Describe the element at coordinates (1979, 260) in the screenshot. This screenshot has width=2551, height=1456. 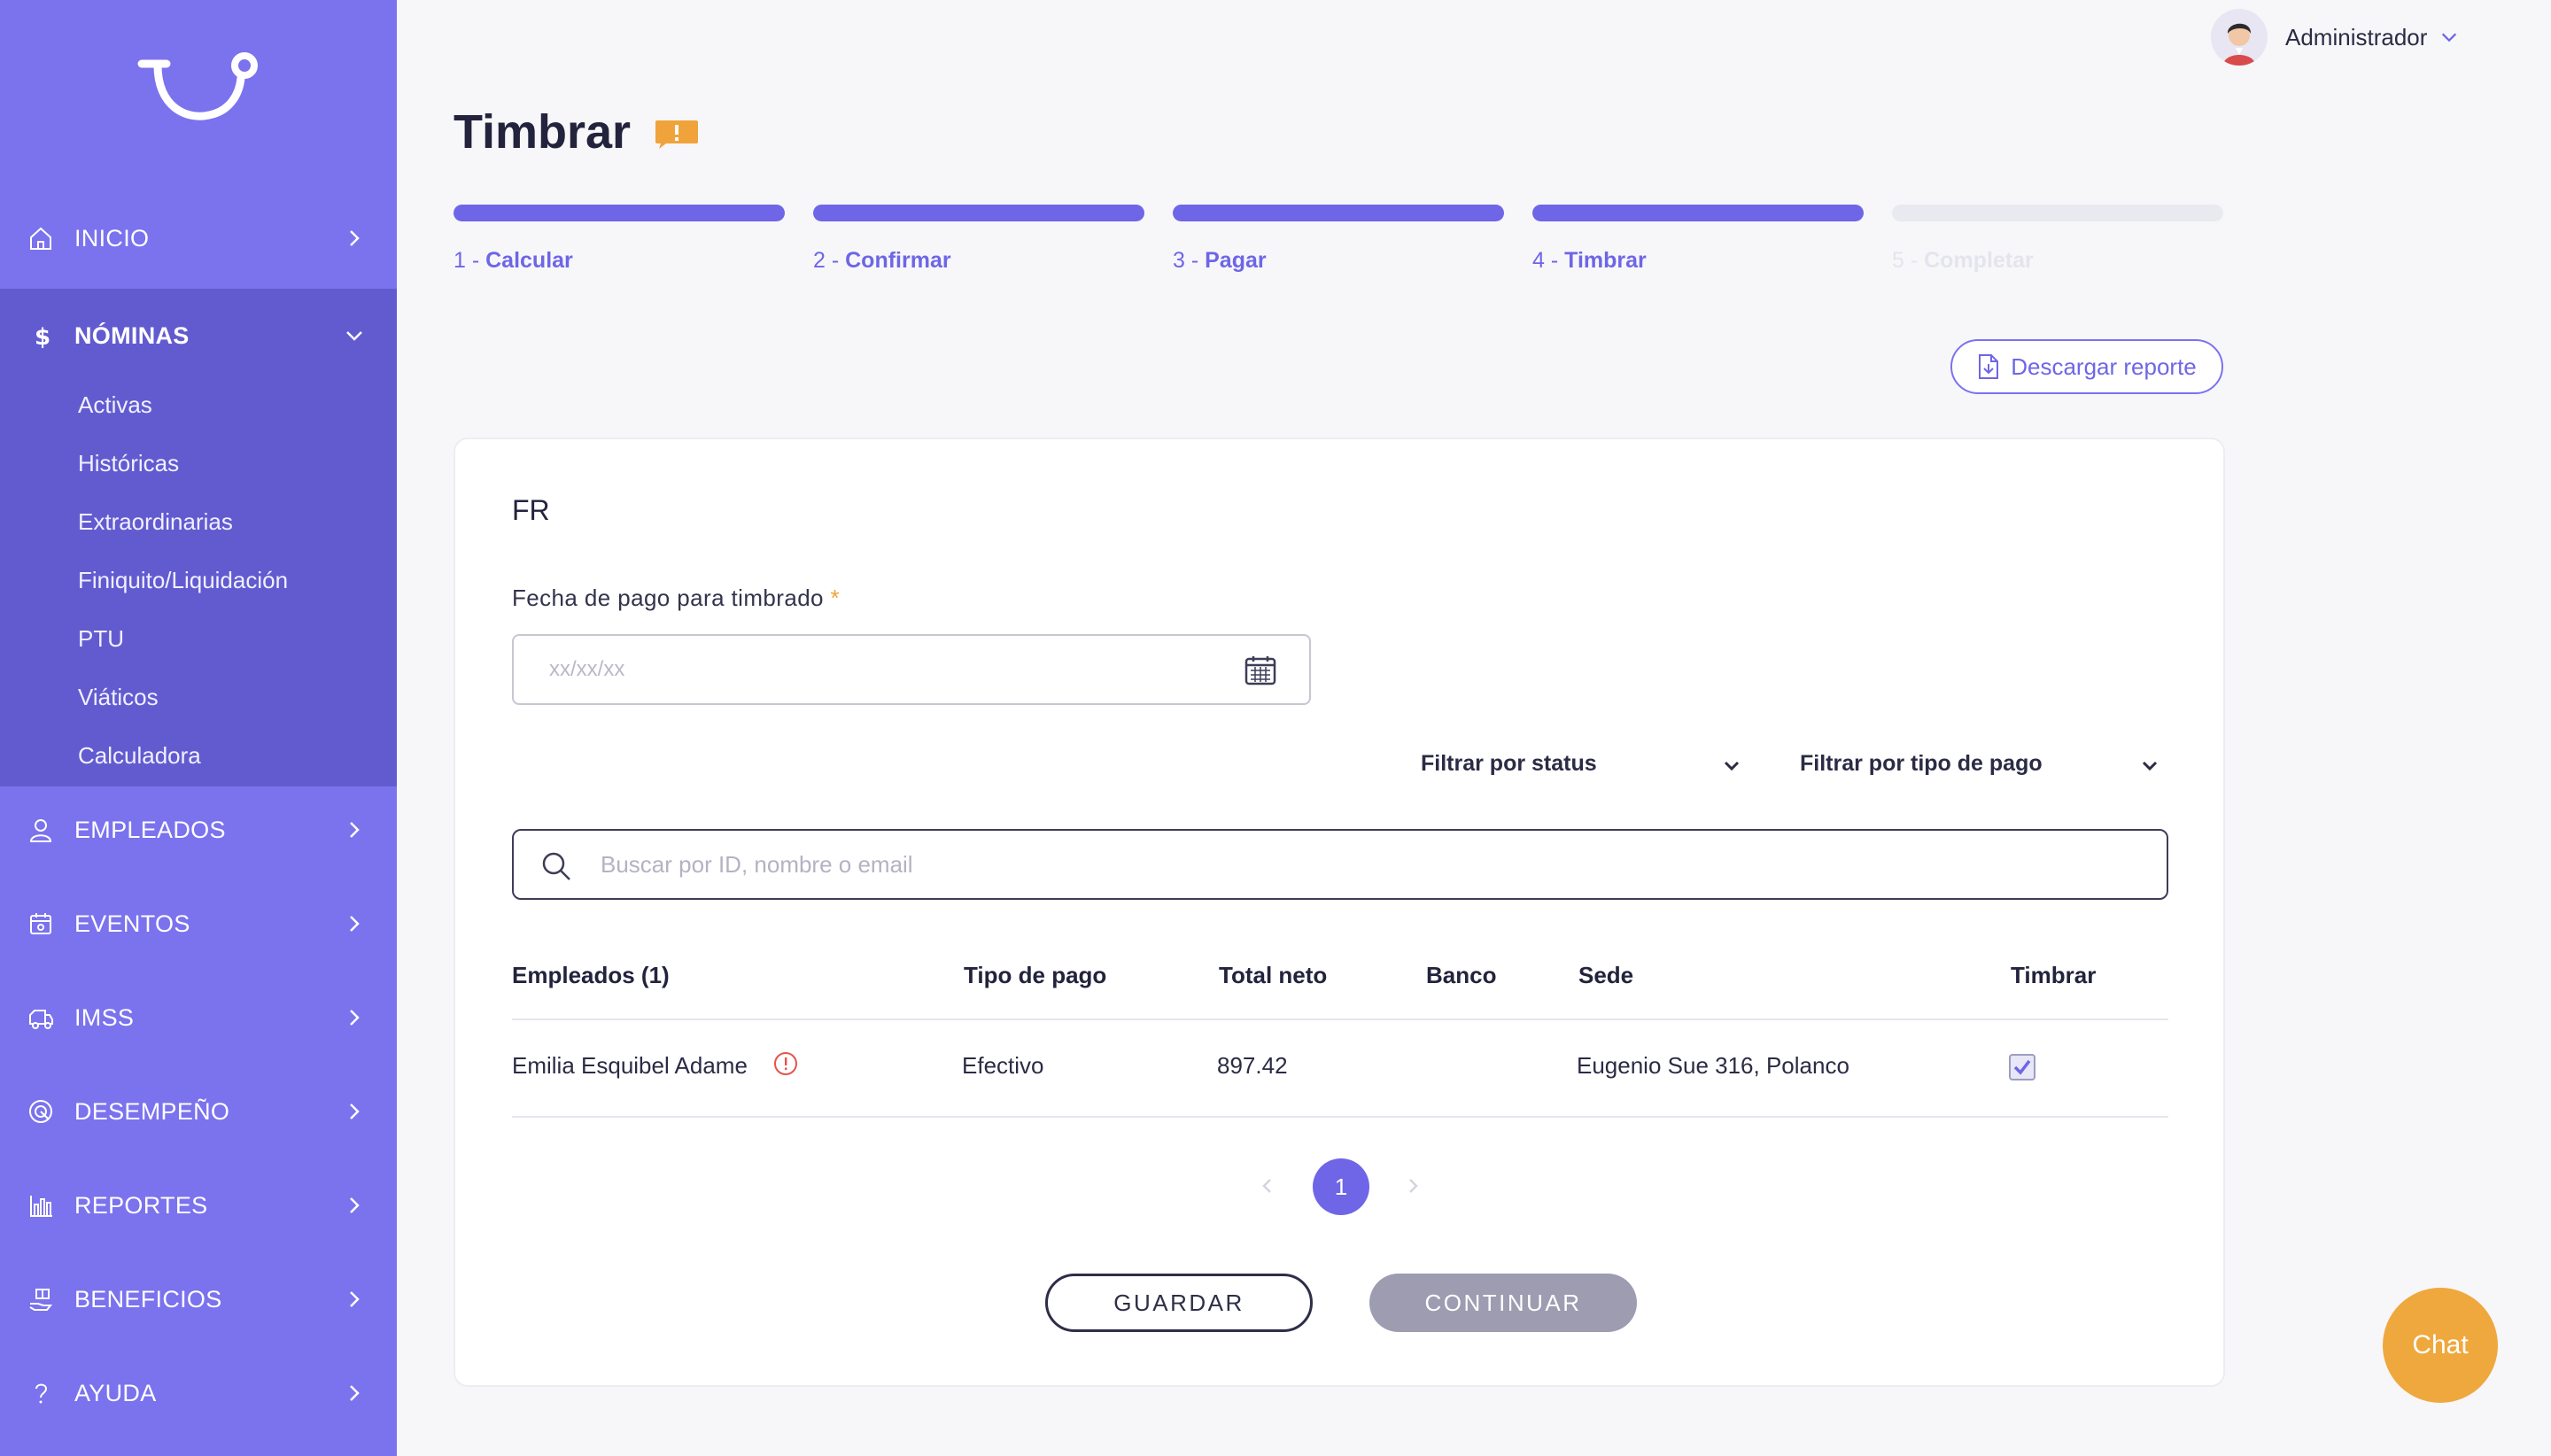
I see `step-name: Completar` at that location.